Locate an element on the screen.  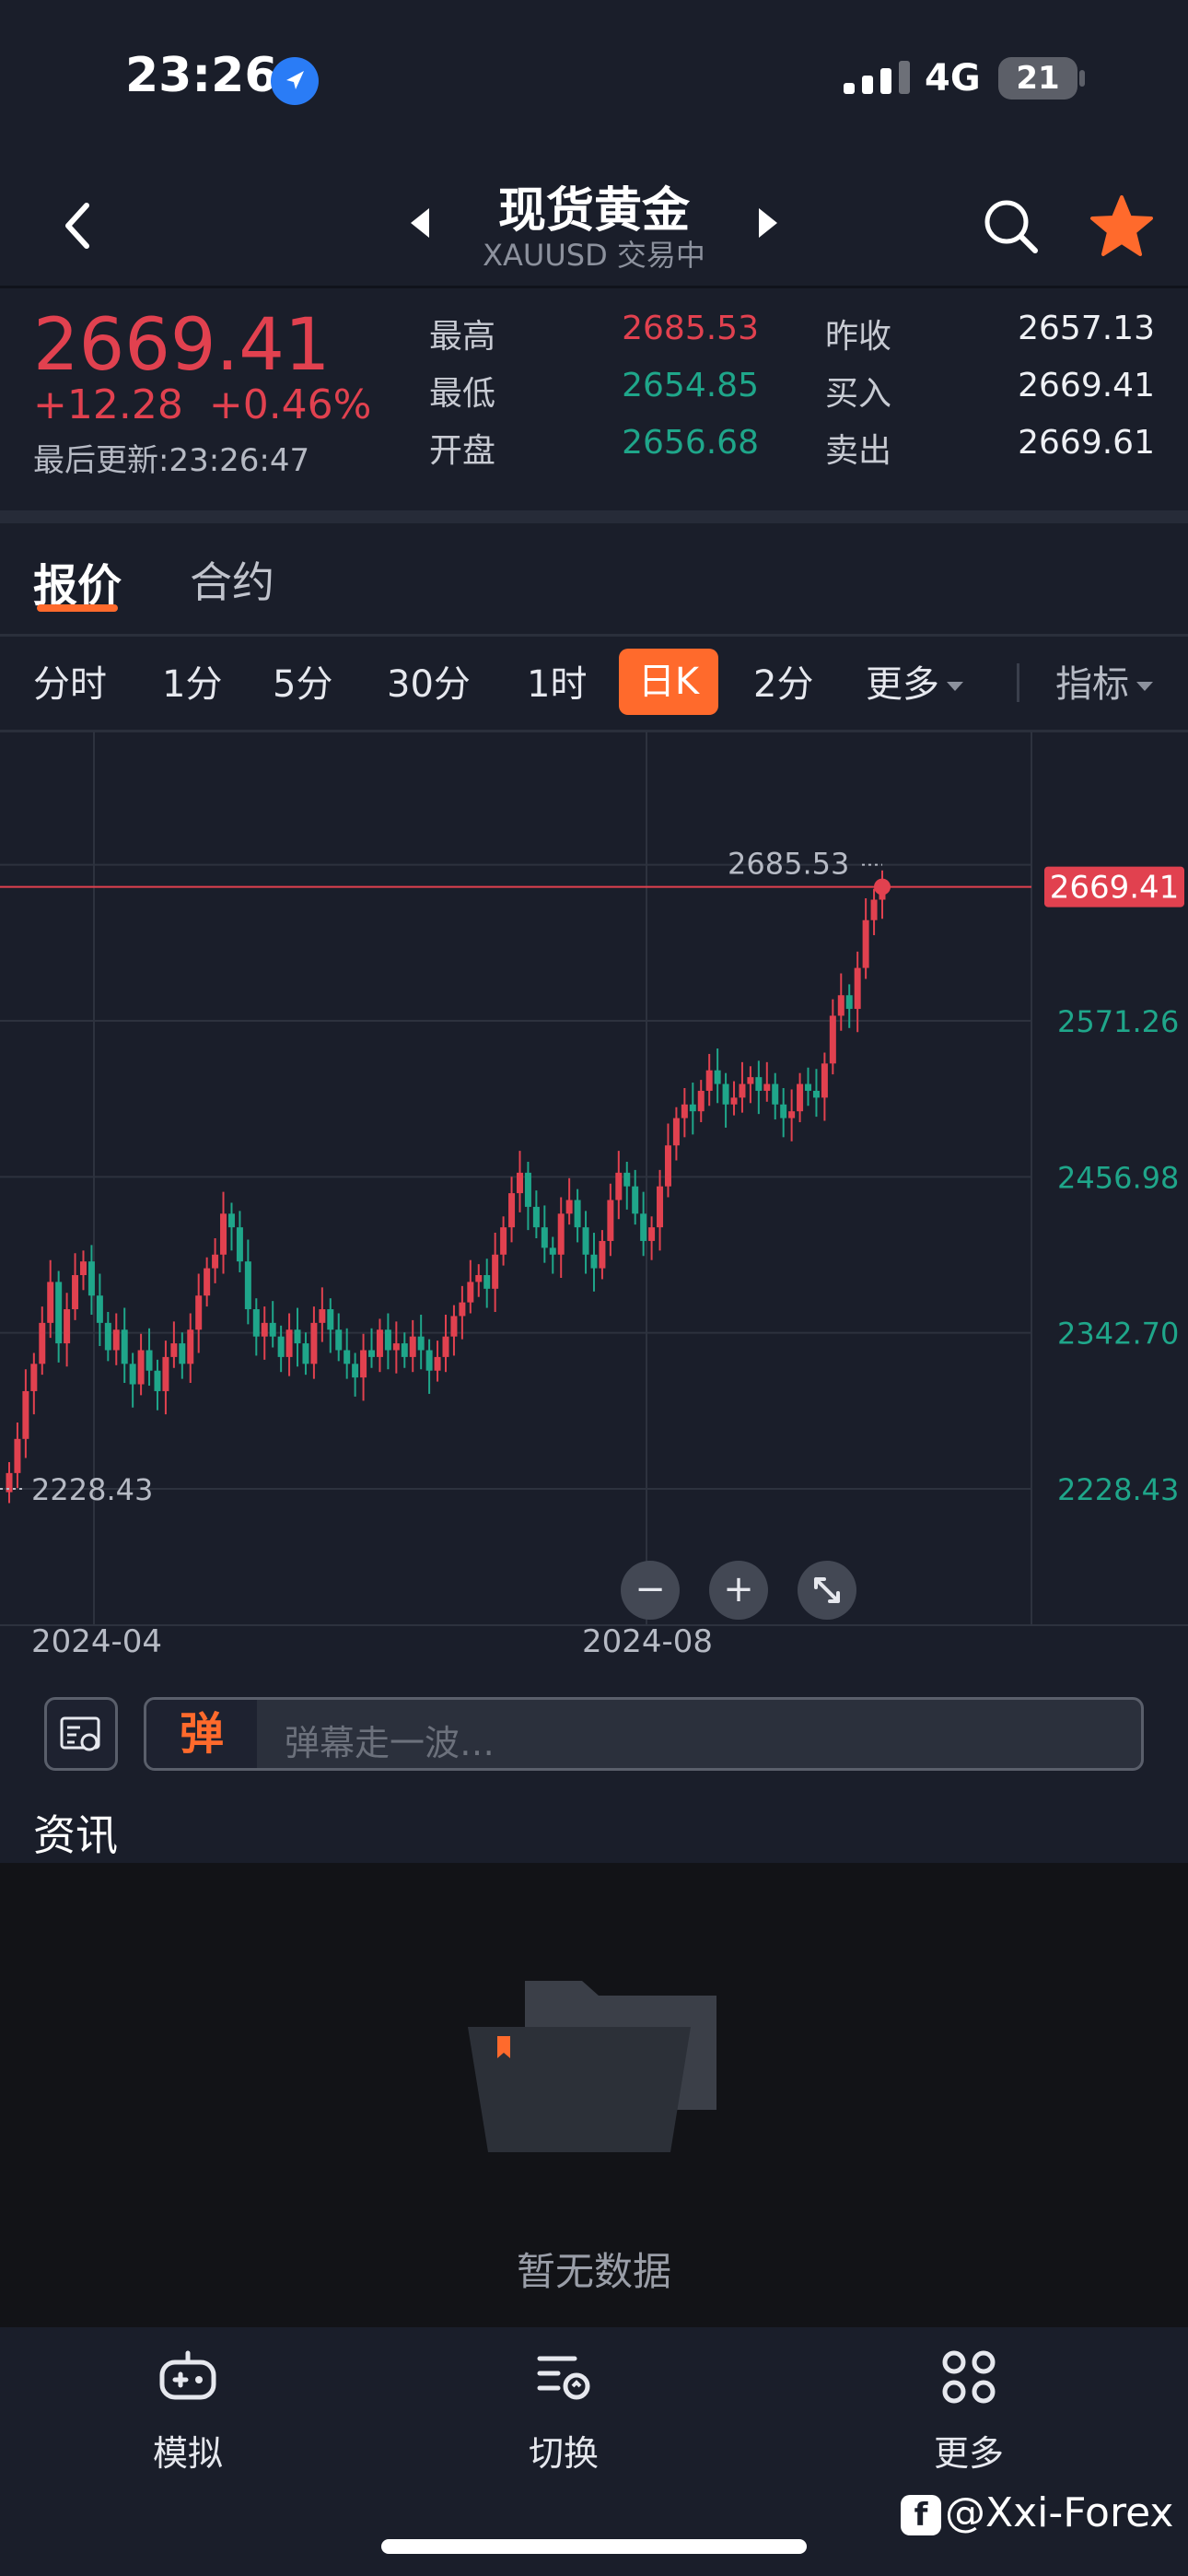
indicator-label: 指标 is located at coordinates (1092, 684).